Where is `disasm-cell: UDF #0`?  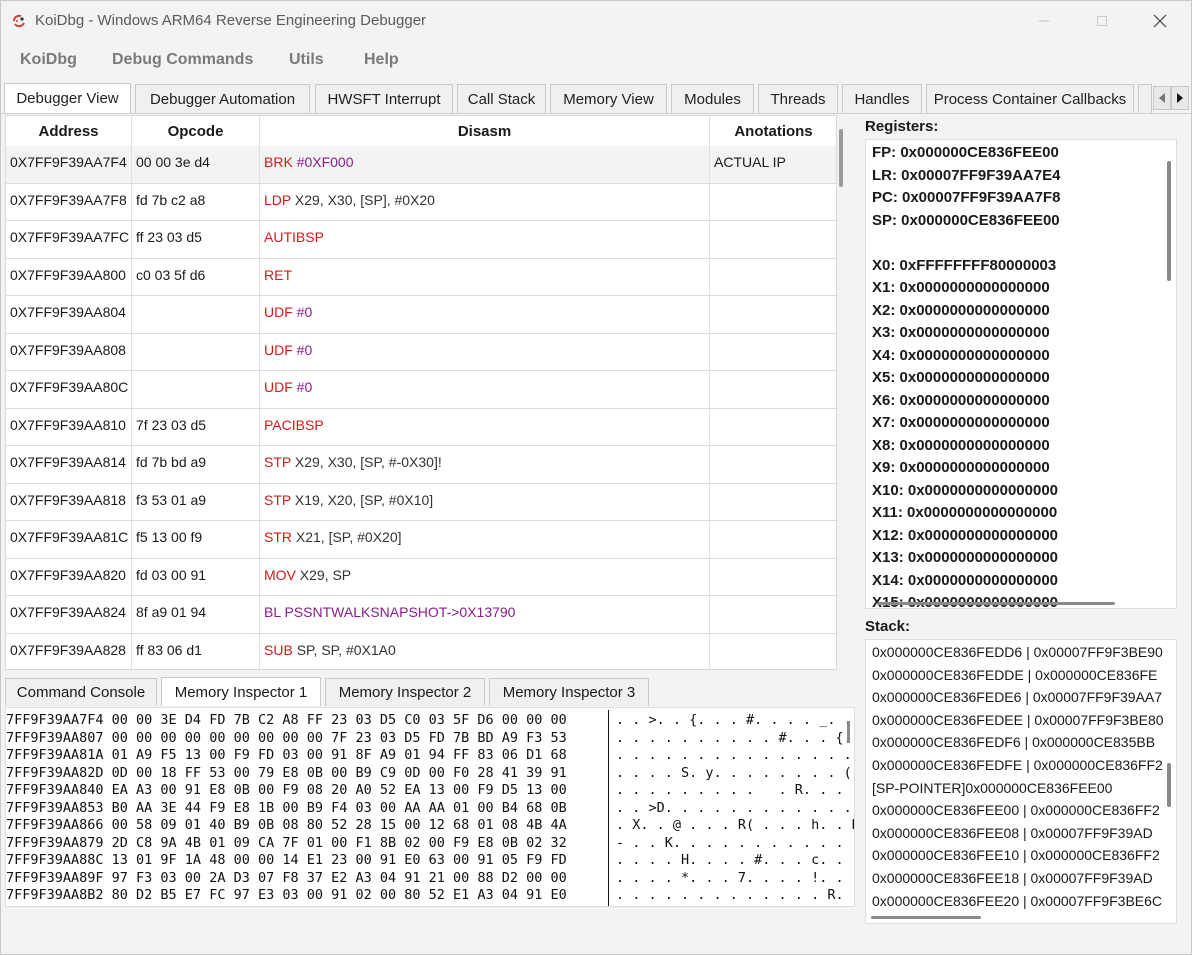
disasm-cell: UDF #0 is located at coordinates (485, 314).